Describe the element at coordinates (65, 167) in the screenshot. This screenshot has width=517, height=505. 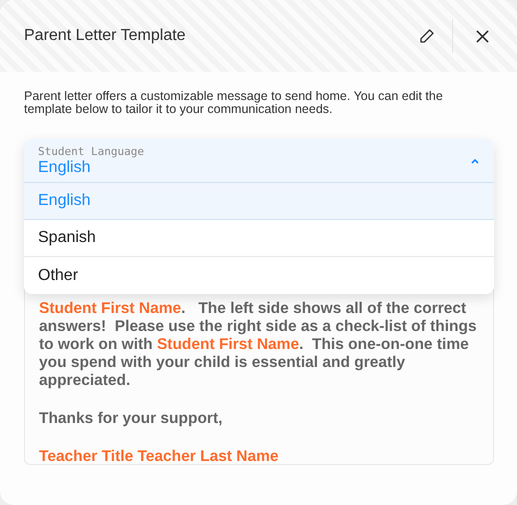
I see `select-value: English` at that location.